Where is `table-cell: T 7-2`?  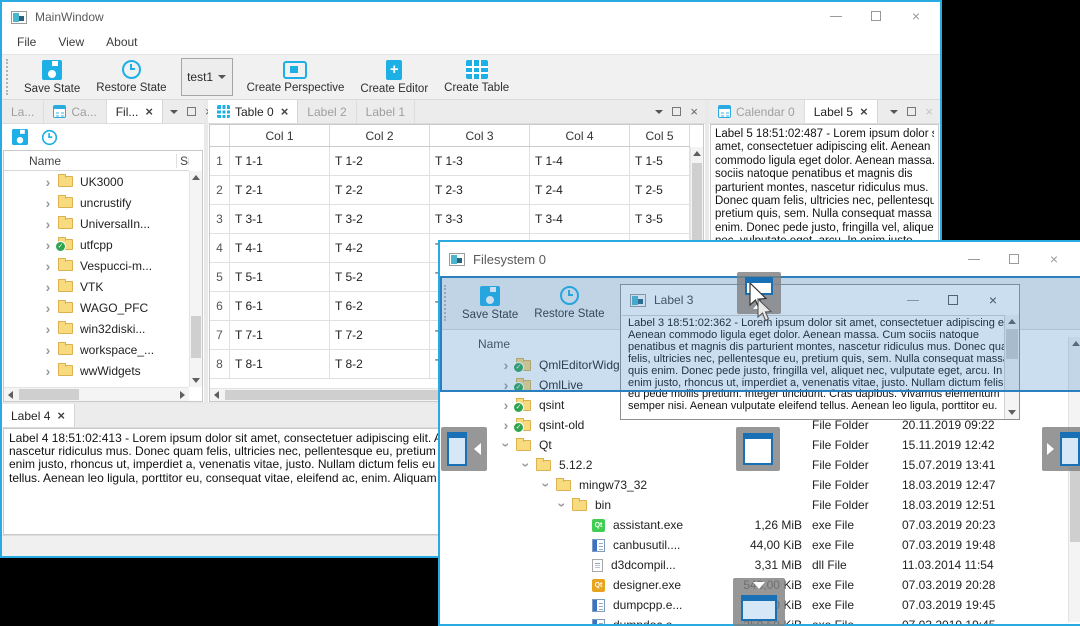 table-cell: T 7-2 is located at coordinates (380, 335).